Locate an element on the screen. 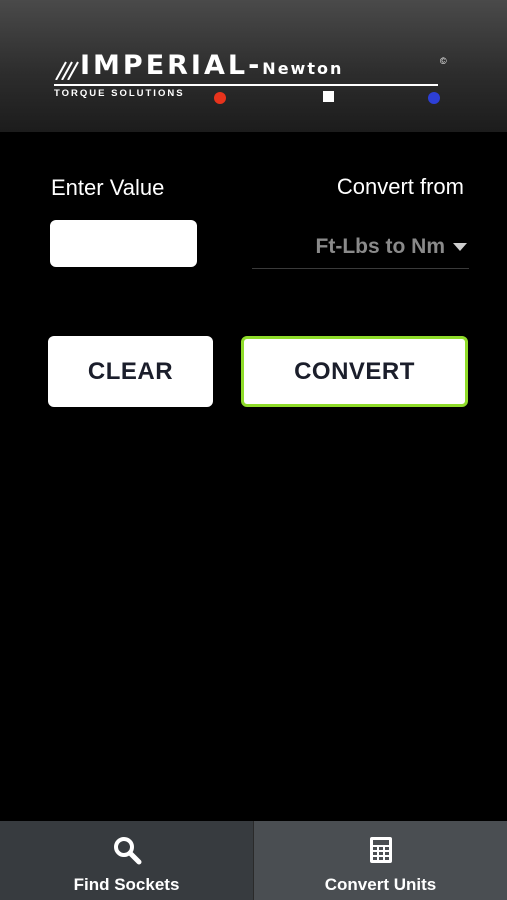 Image resolution: width=507 pixels, height=900 pixels. calculator-icon is located at coordinates (380, 850).